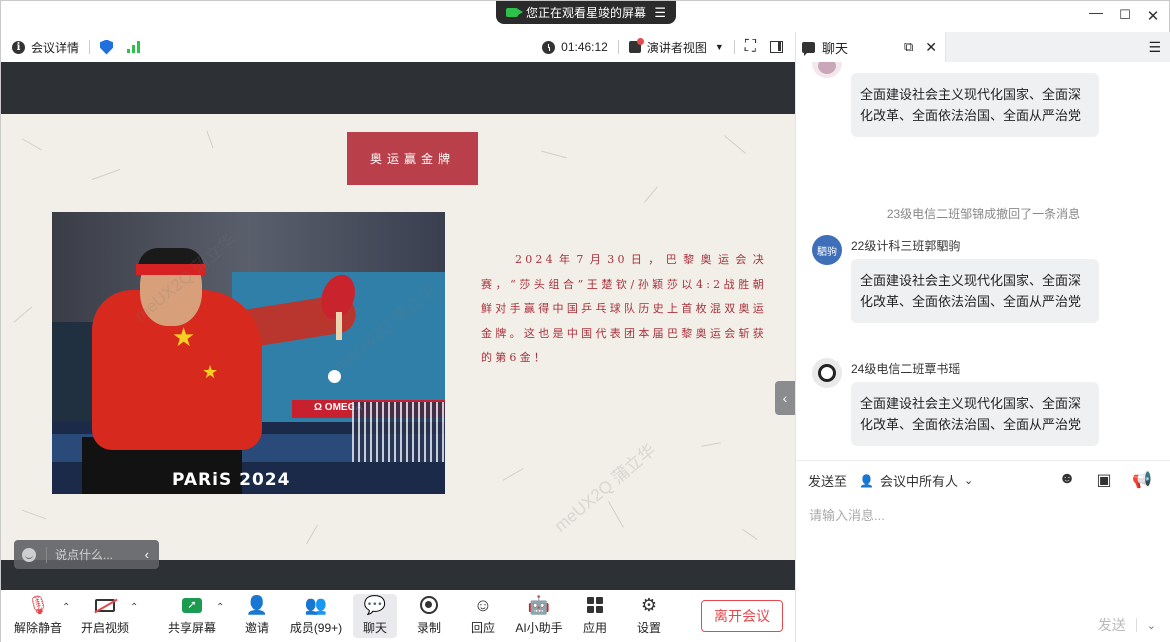 This screenshot has height=642, width=1170. Describe the element at coordinates (231, 480) in the screenshot. I see `paris-2024-logo: PARiS 2024` at that location.